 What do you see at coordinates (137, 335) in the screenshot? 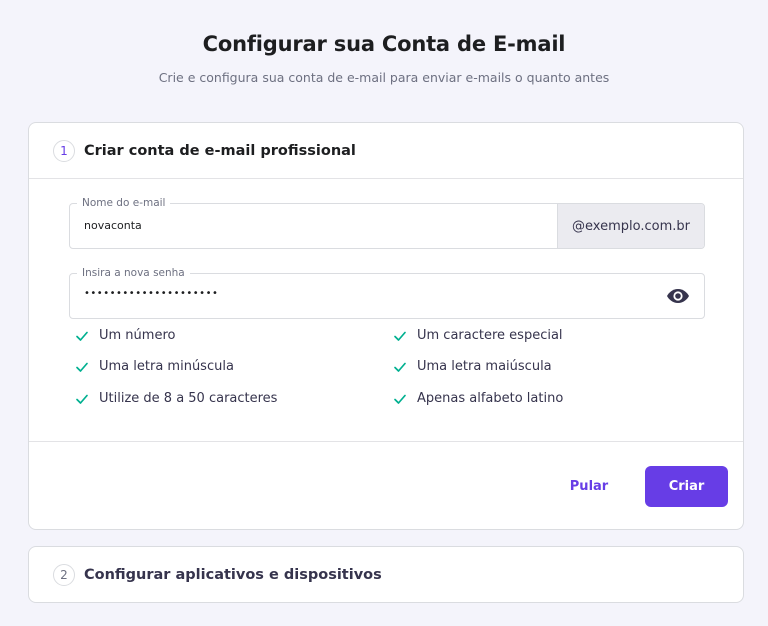
I see `requirement-label: Um número` at bounding box center [137, 335].